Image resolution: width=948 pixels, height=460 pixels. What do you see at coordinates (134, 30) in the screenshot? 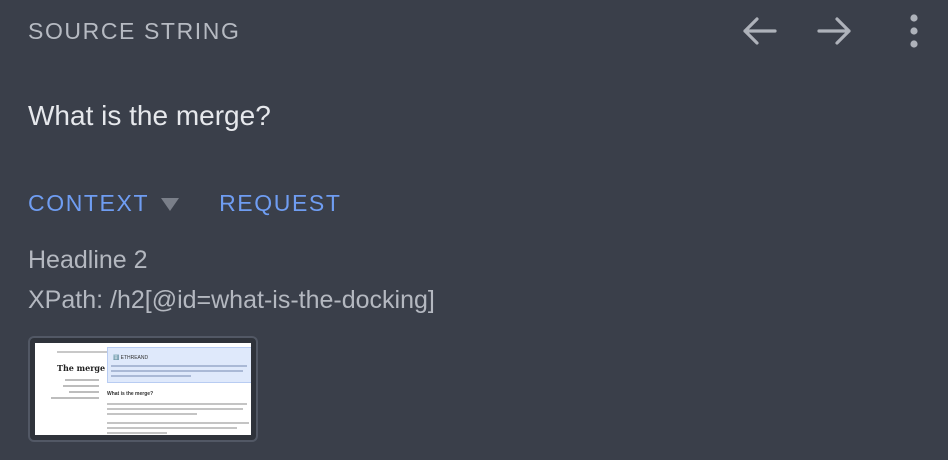
I see `section-label: SOURCE STRING` at bounding box center [134, 30].